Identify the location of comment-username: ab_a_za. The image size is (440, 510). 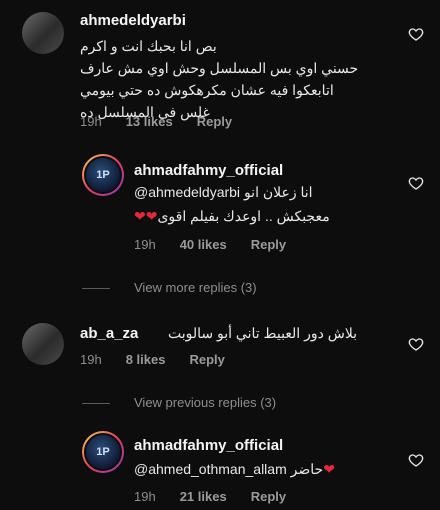
(109, 333).